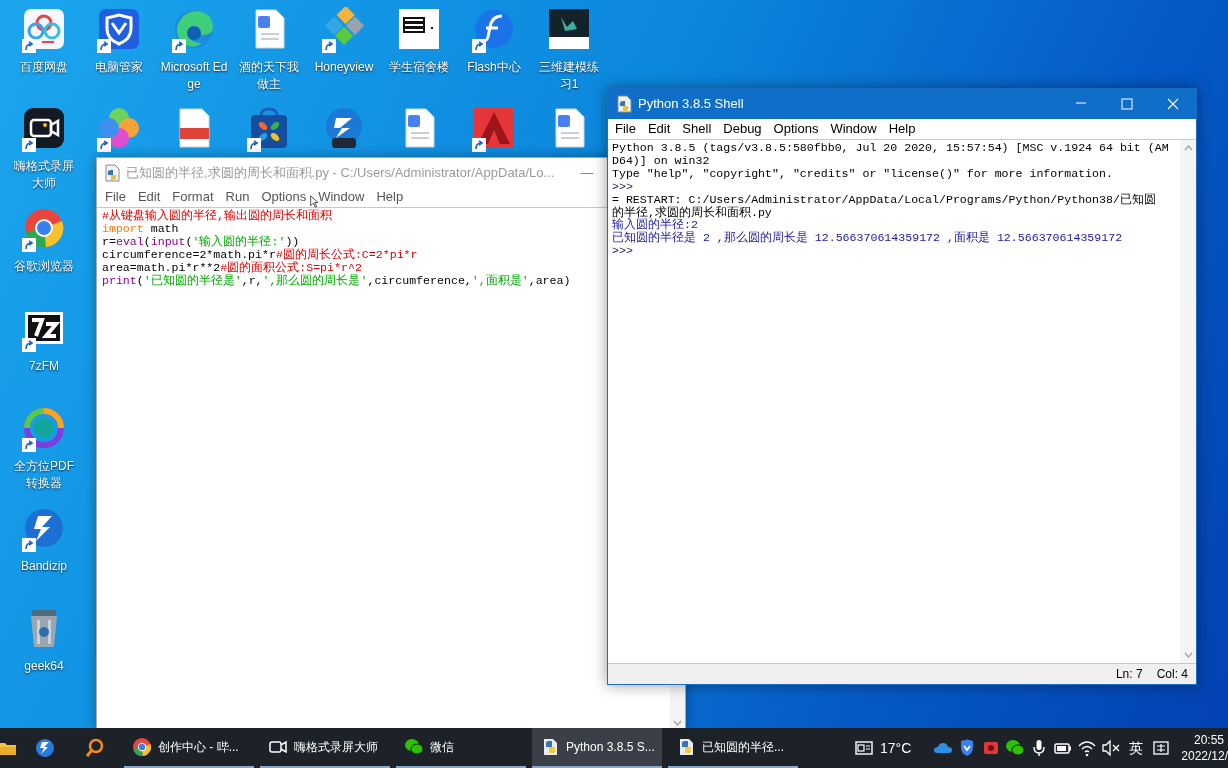 This screenshot has height=768, width=1228. I want to click on input-language-button: 英, so click(1136, 748).